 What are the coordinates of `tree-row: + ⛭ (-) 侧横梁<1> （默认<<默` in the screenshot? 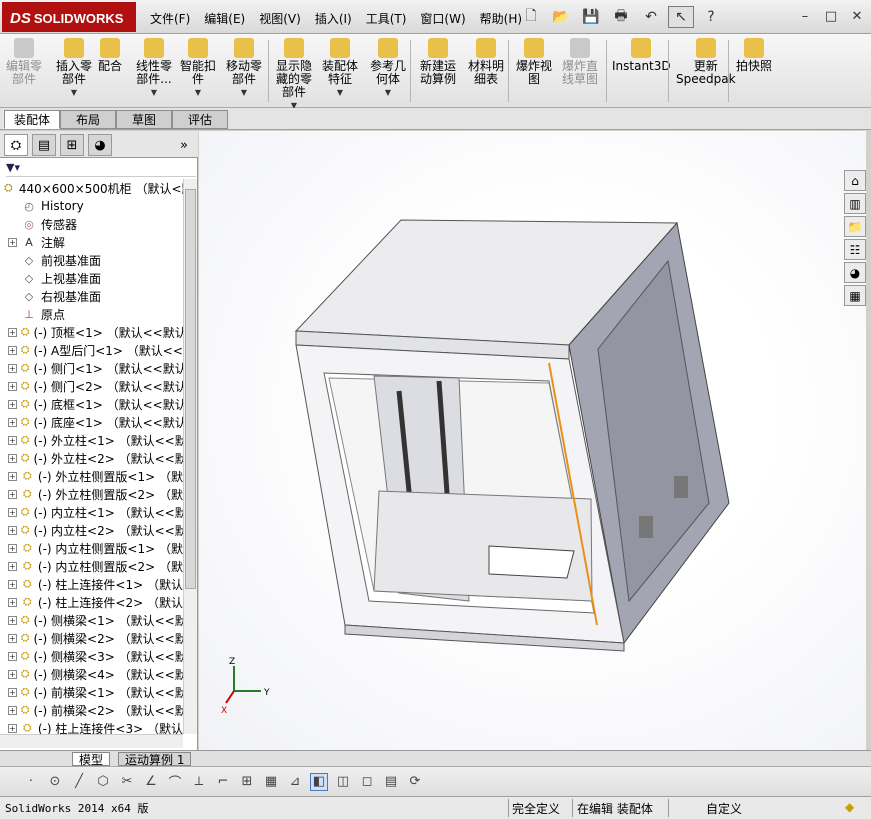 It's located at (91, 620).